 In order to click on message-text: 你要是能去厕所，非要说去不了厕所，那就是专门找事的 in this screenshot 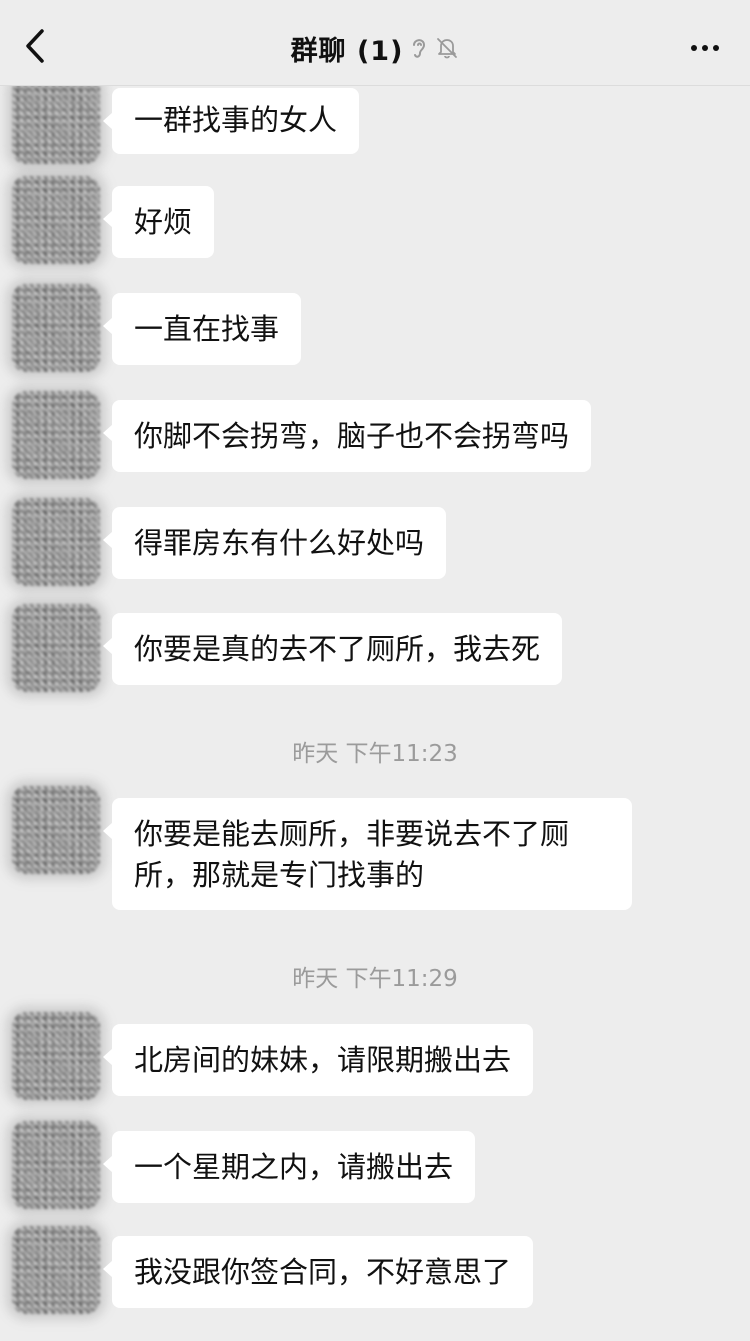, I will do `click(352, 854)`.